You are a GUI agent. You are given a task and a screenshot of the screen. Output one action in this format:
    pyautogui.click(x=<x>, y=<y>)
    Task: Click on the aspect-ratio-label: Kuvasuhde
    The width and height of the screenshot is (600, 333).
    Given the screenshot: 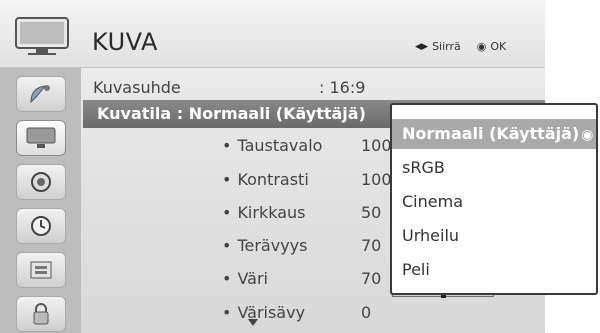 What is the action you would take?
    pyautogui.click(x=137, y=87)
    